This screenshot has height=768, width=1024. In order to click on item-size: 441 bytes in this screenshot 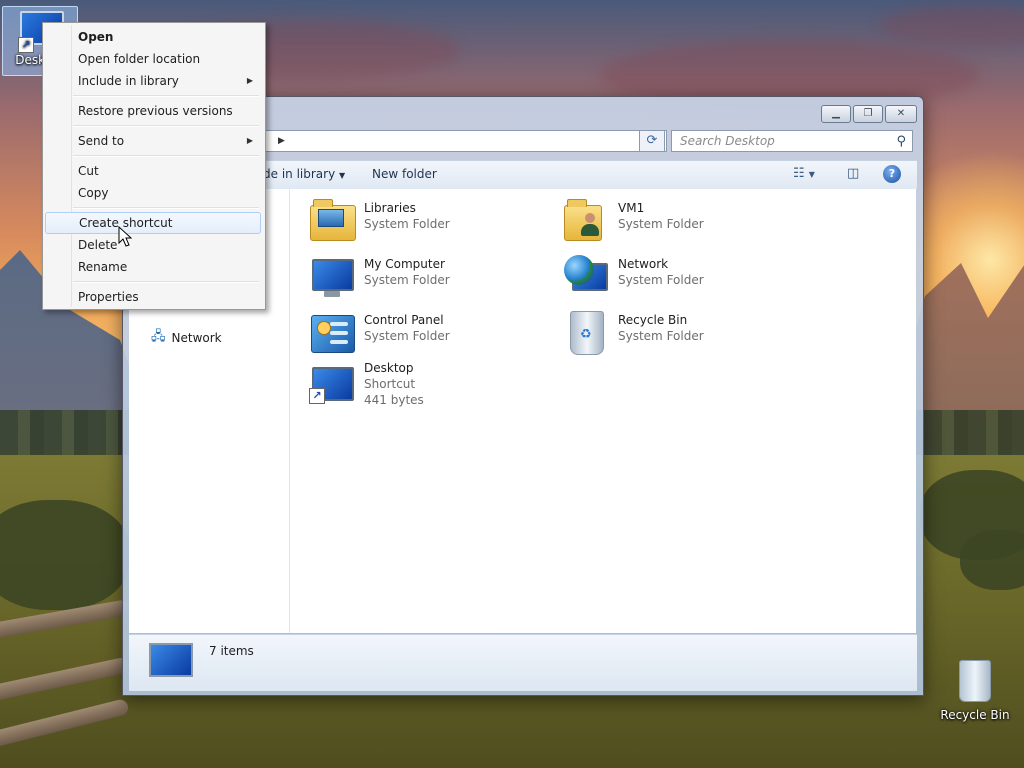, I will do `click(394, 400)`.